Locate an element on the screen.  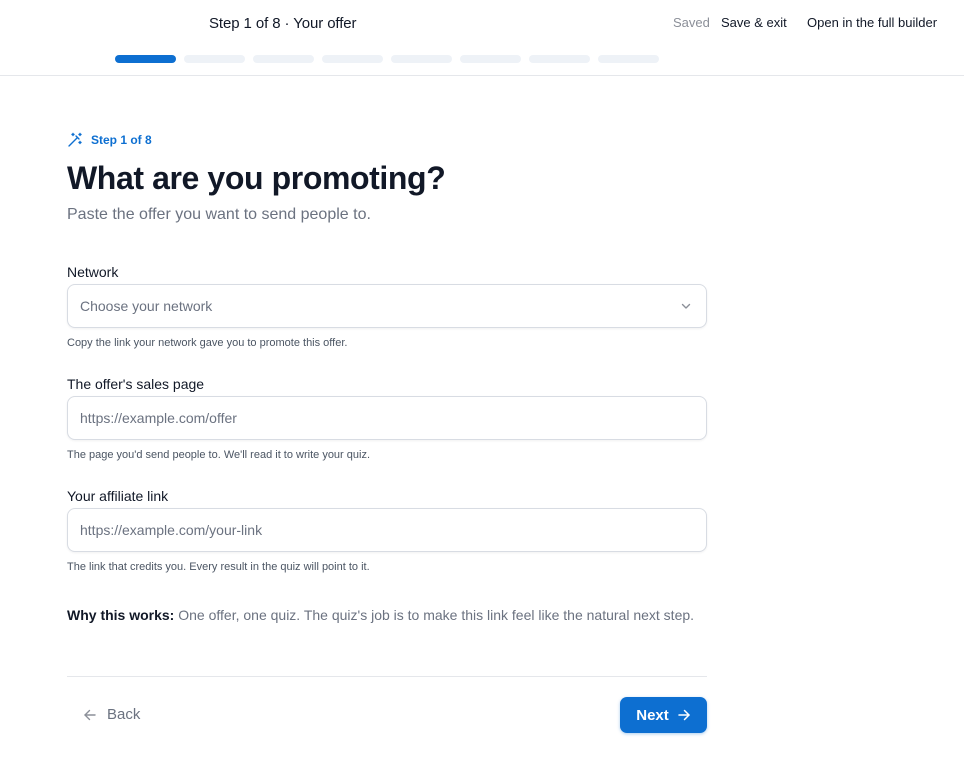
affiliate-link-field is located at coordinates (387, 530).